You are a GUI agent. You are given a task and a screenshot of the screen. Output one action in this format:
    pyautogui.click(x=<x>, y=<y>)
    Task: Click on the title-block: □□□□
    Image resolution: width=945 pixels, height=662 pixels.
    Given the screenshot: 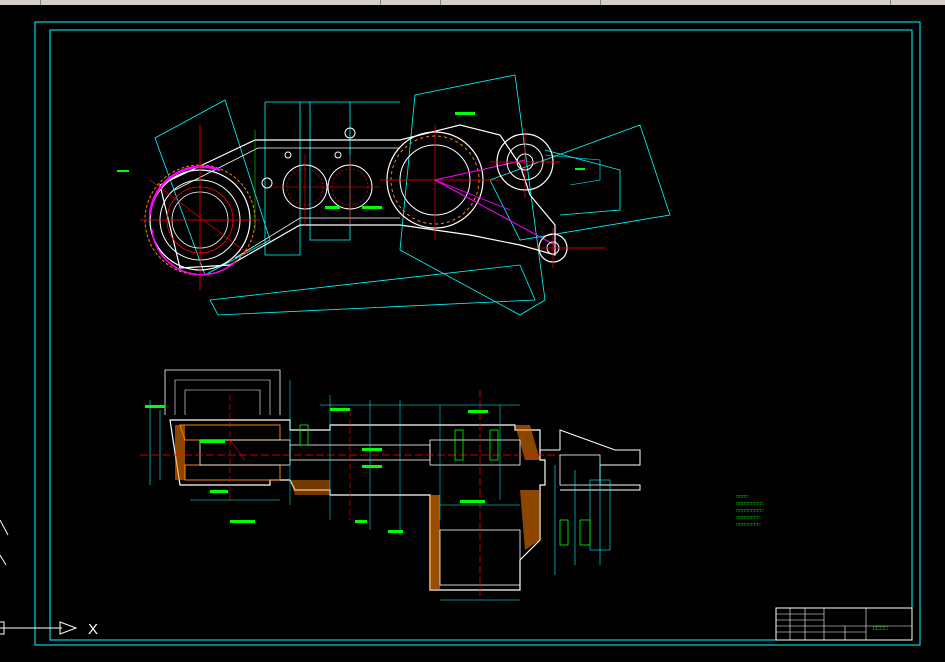 What is the action you would take?
    pyautogui.click(x=844, y=624)
    